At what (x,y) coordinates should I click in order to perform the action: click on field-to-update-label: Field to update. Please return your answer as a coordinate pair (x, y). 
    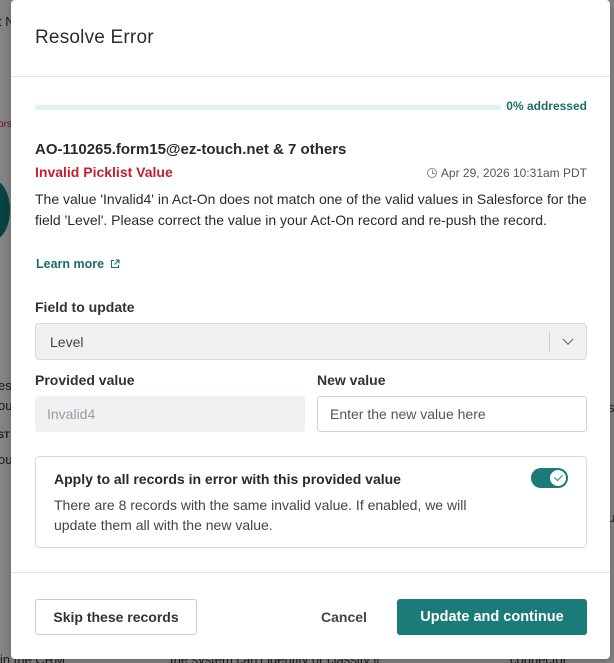
    Looking at the image, I should click on (85, 307).